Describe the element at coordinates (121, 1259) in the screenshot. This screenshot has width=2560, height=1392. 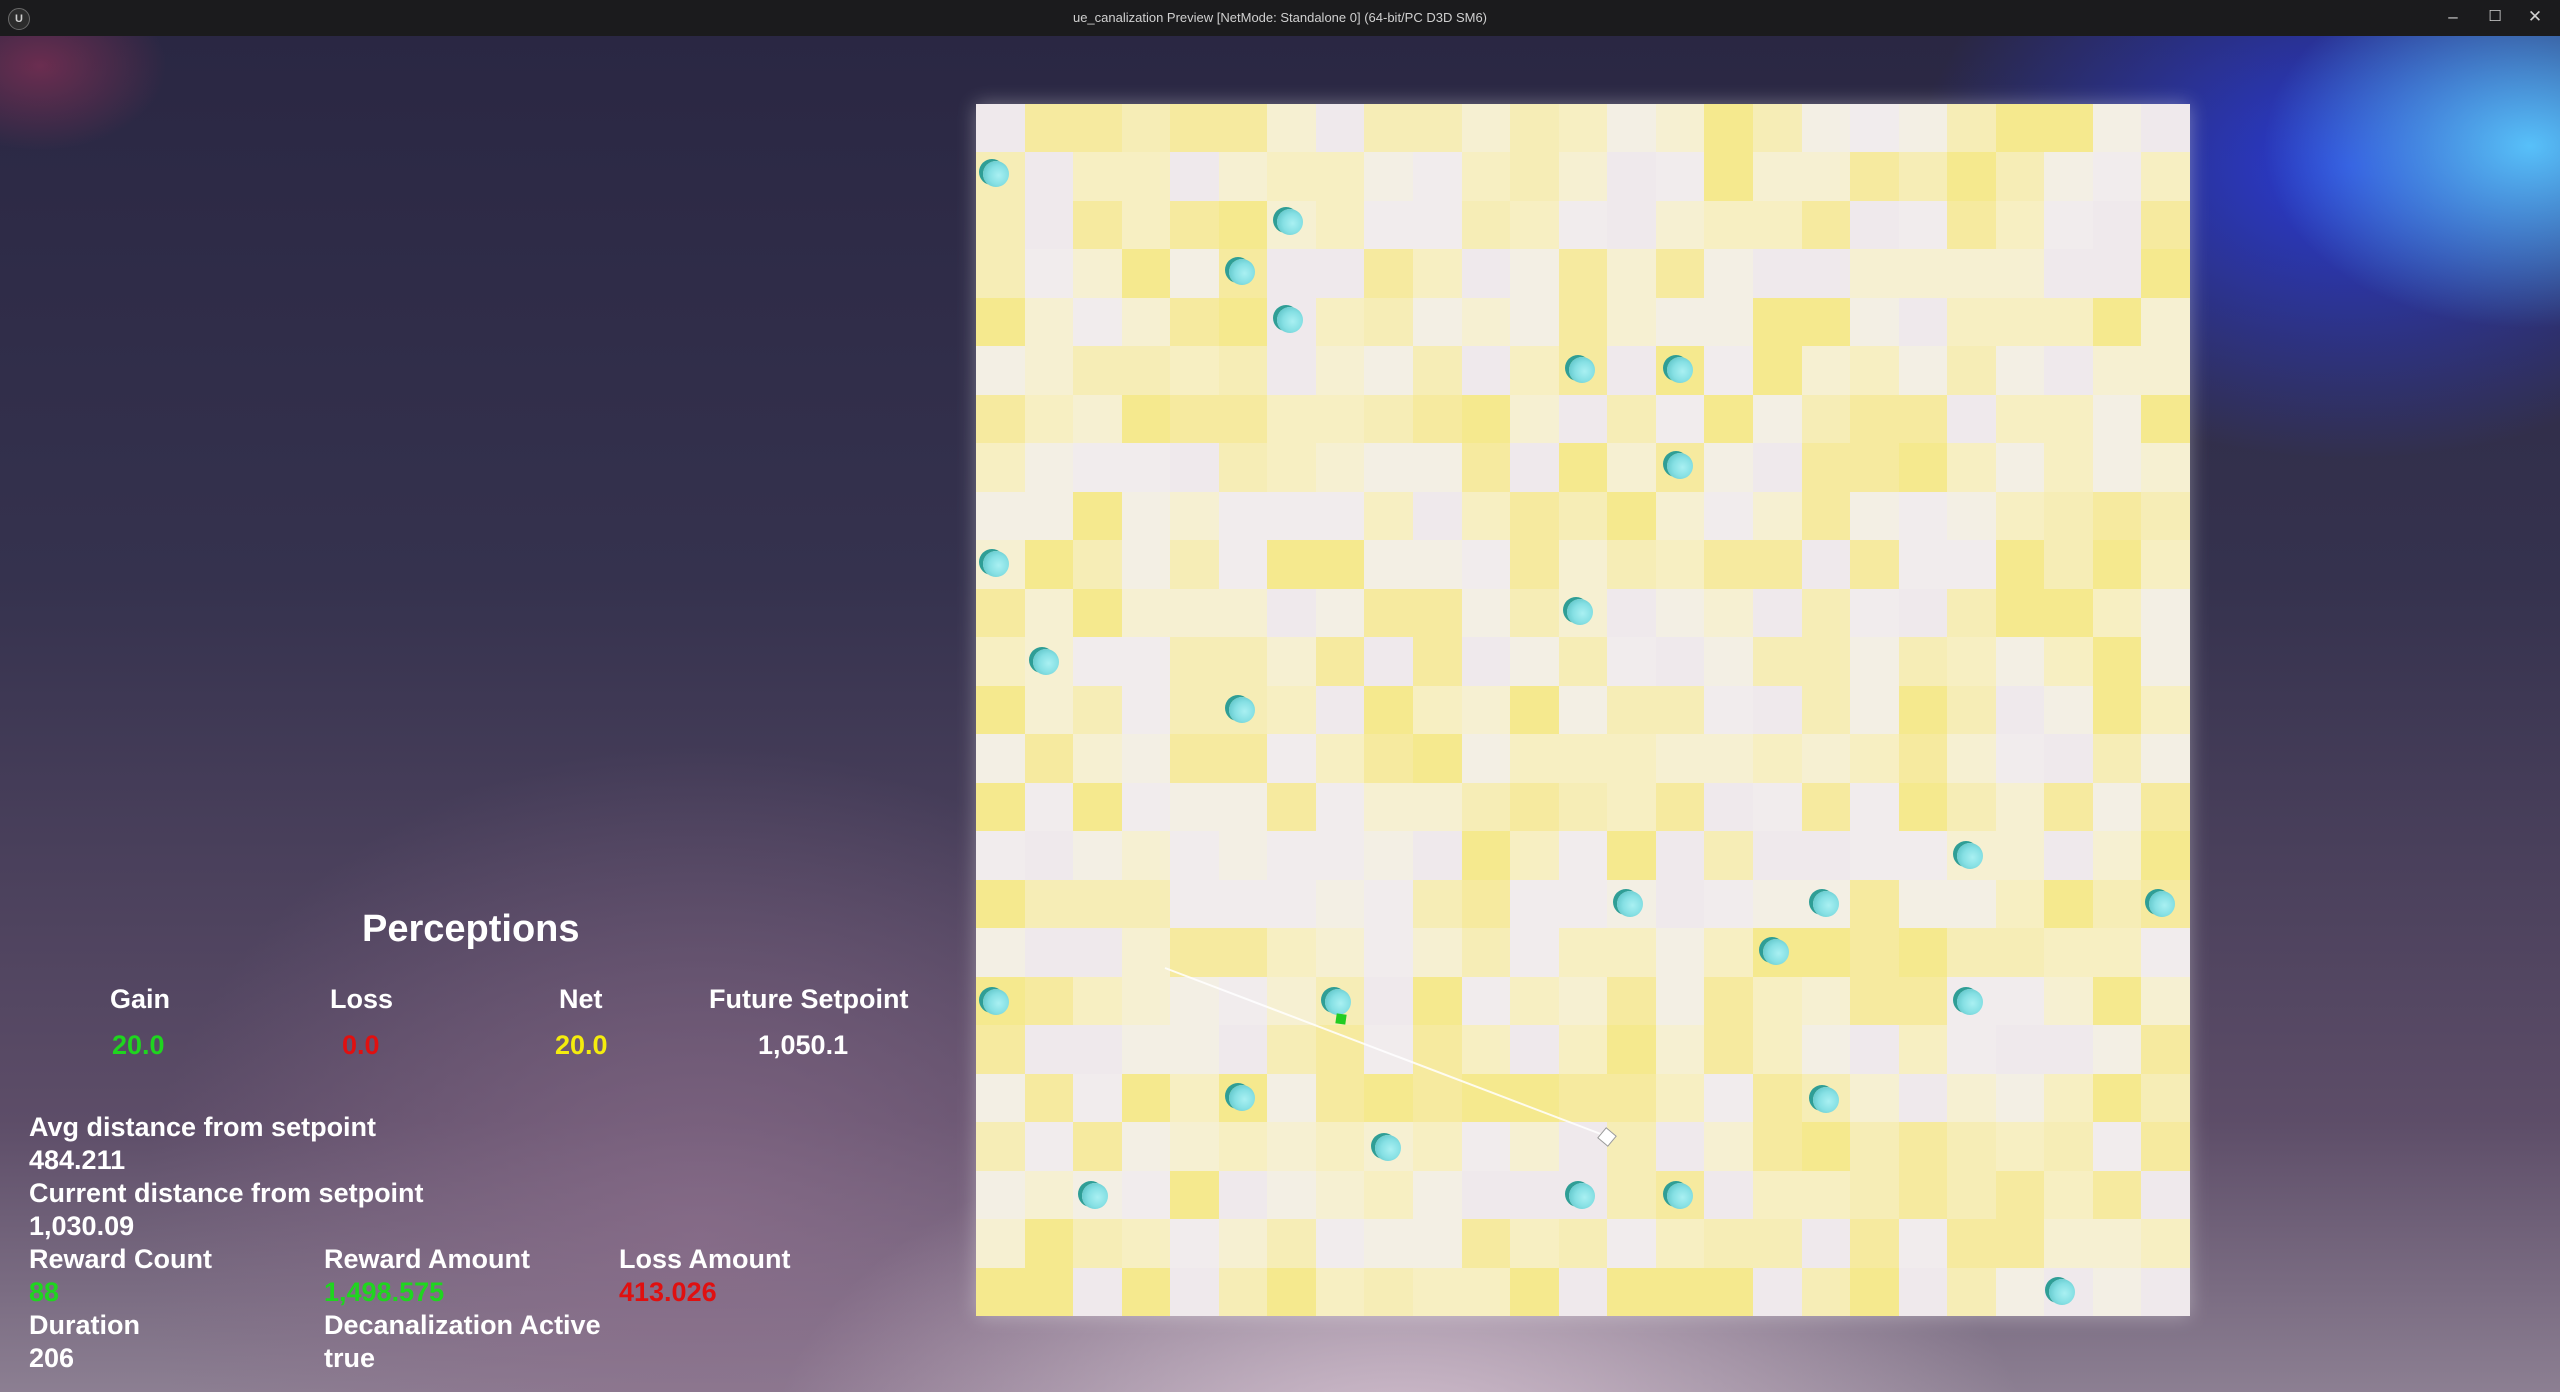
I see `reward-count-label: Reward Count` at that location.